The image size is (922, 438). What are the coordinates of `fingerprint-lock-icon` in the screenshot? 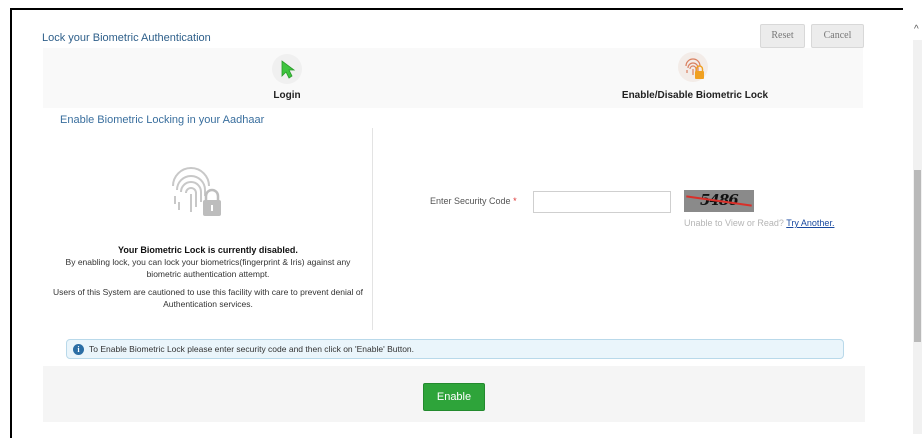 It's located at (694, 68).